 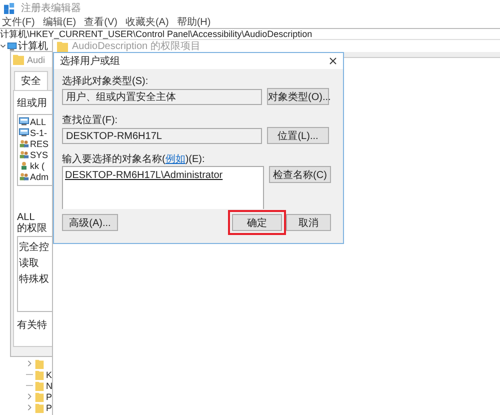 What do you see at coordinates (162, 96) in the screenshot?
I see `object-type-field: 用户、组或内置安全主体` at bounding box center [162, 96].